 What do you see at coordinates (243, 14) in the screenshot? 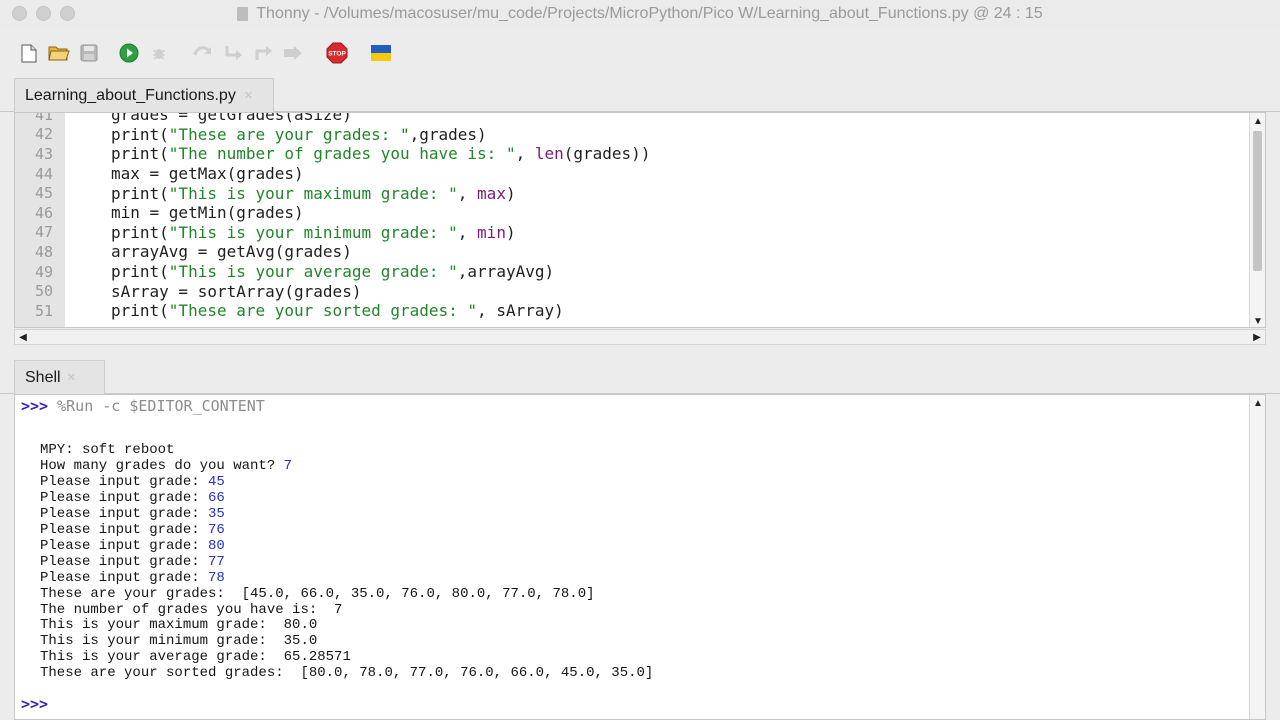
I see `document-icon` at bounding box center [243, 14].